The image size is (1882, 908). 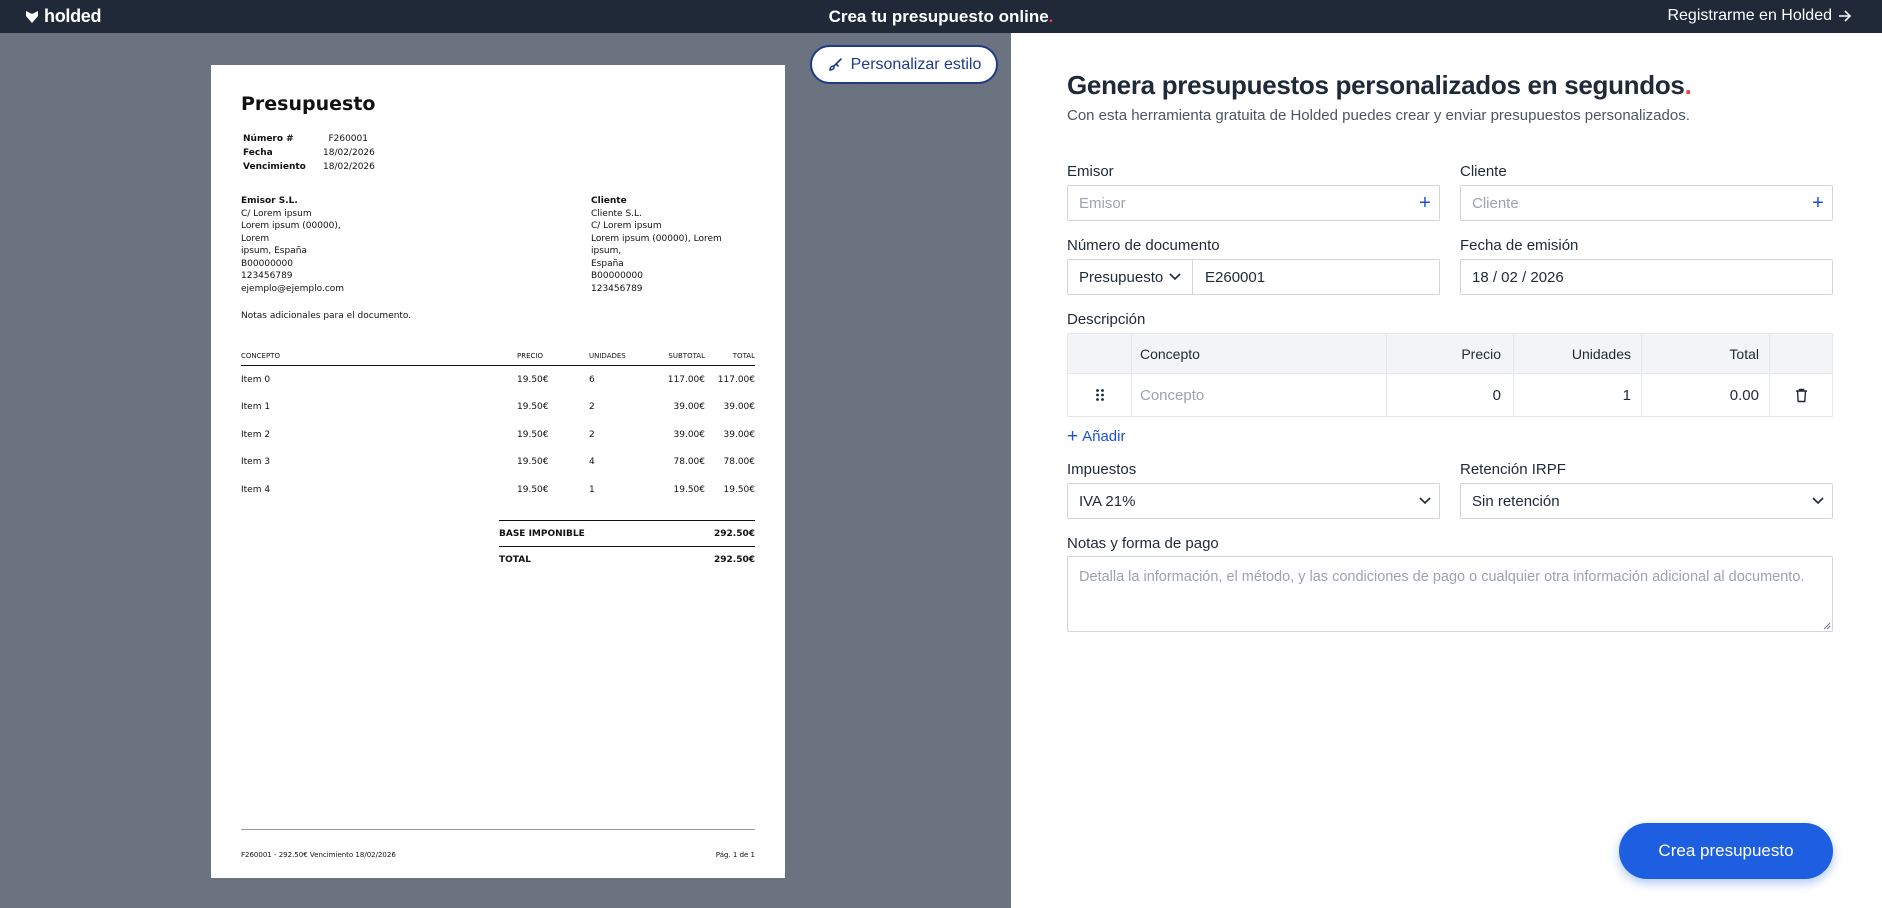 What do you see at coordinates (689, 489) in the screenshot?
I see `cell-subtotal: 19.50€` at bounding box center [689, 489].